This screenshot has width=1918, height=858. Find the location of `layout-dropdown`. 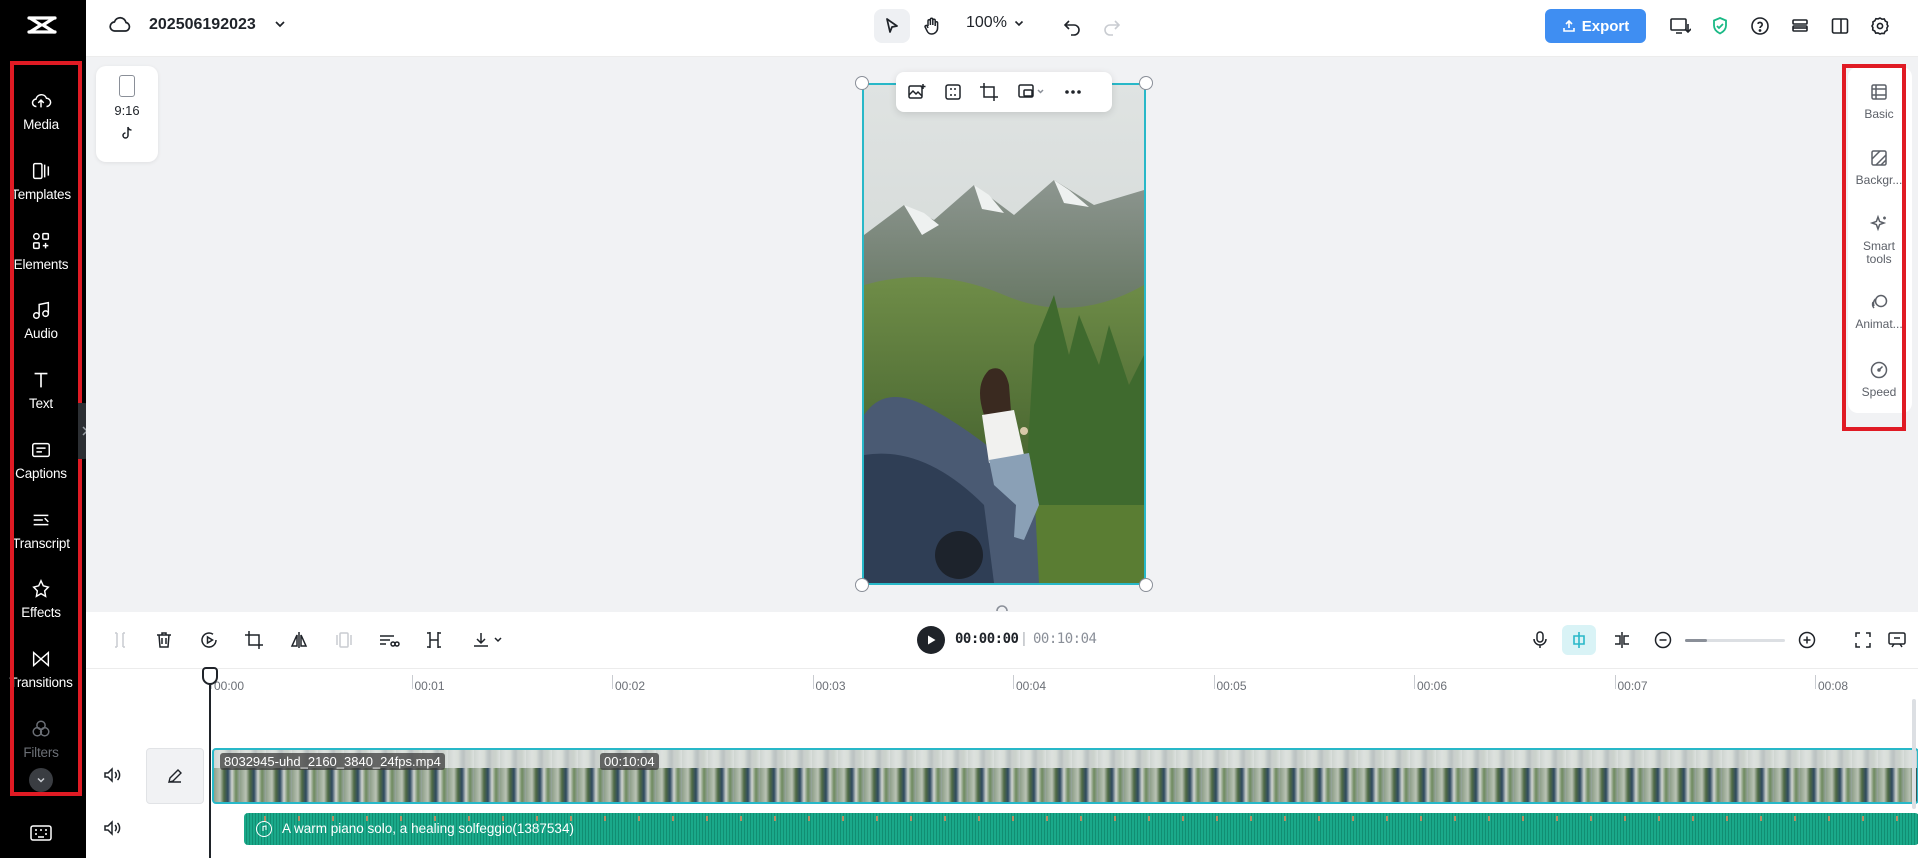

layout-dropdown is located at coordinates (1031, 92).